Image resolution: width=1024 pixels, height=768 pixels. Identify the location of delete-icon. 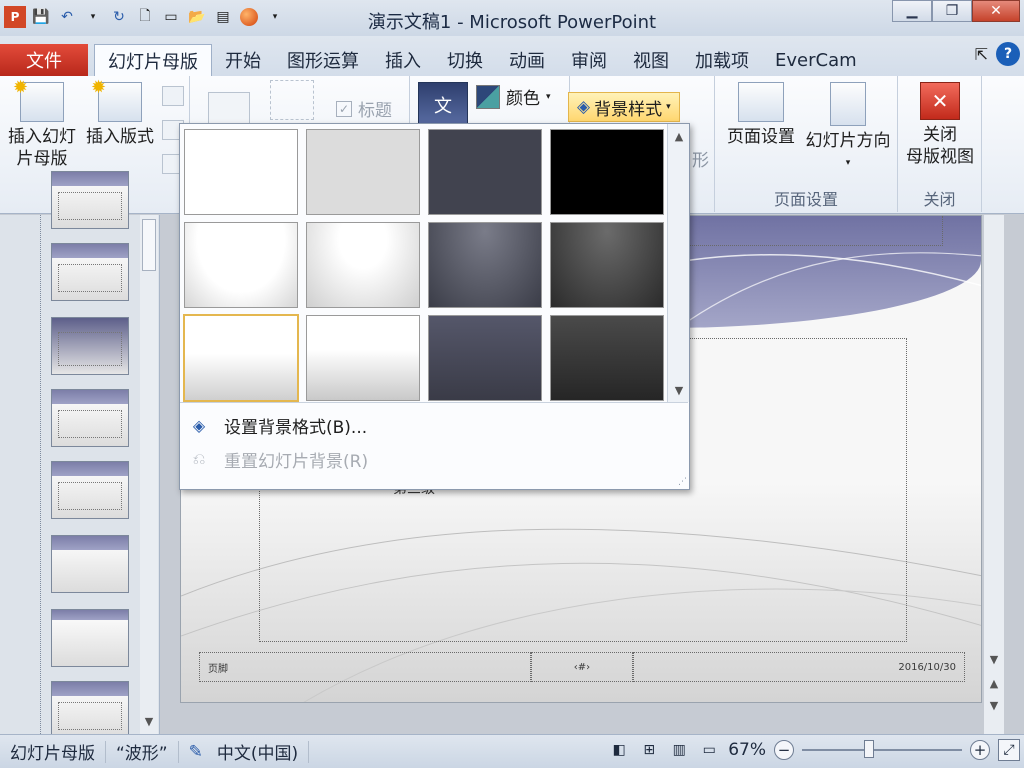
(173, 96).